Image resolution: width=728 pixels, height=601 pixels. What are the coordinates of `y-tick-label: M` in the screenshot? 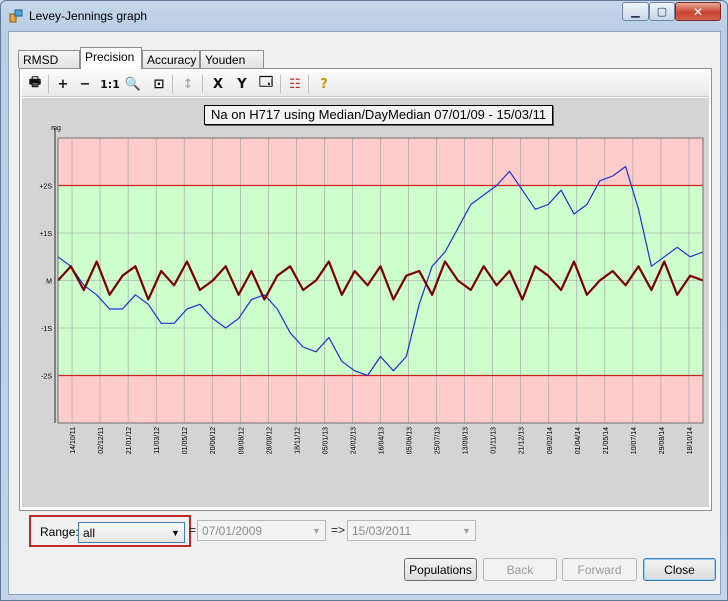 It's located at (49, 282).